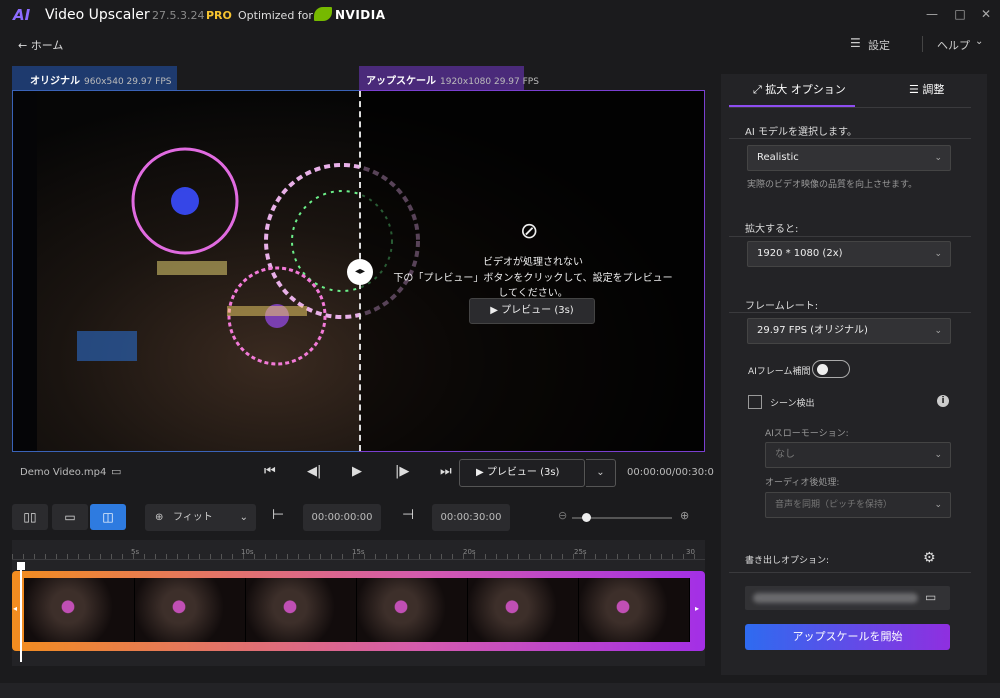 Image resolution: width=1000 pixels, height=698 pixels. What do you see at coordinates (690, 552) in the screenshot?
I see `tick-label: 30` at bounding box center [690, 552].